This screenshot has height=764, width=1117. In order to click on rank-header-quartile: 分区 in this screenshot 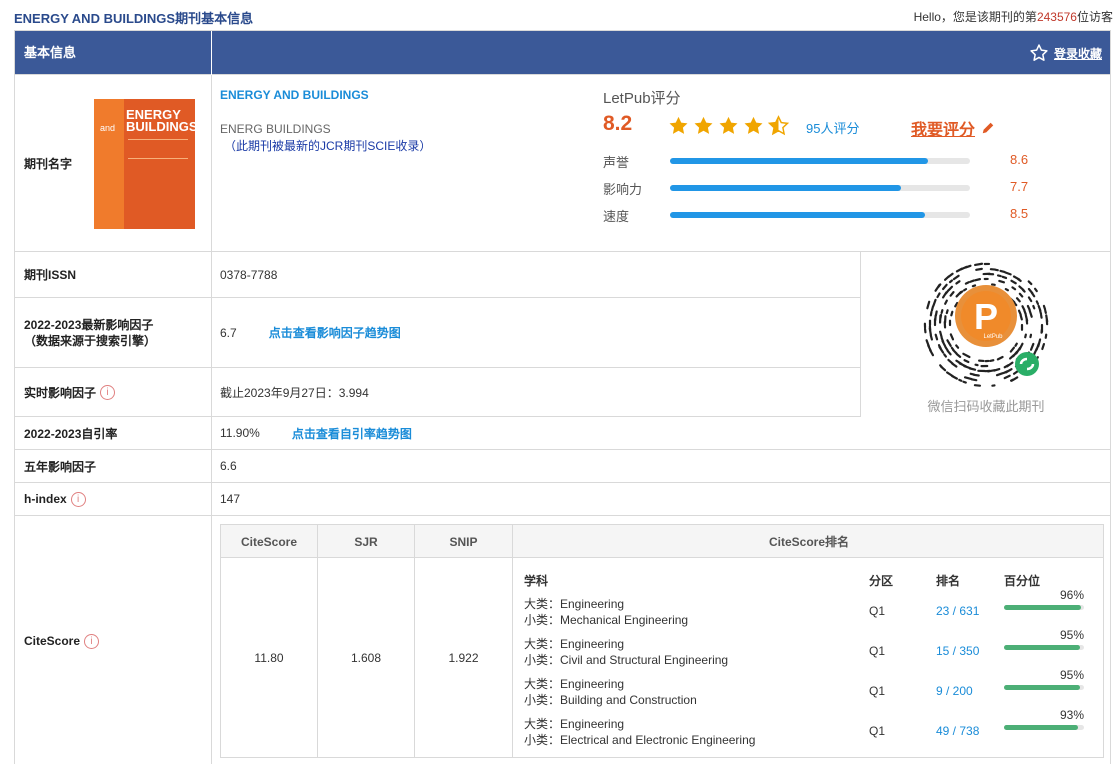, I will do `click(881, 581)`.